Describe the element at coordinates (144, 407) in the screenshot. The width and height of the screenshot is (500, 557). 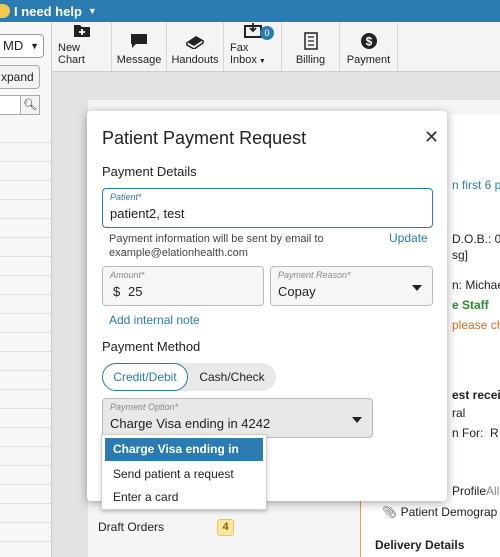
I see `payment-option-label: Payment Option*` at that location.